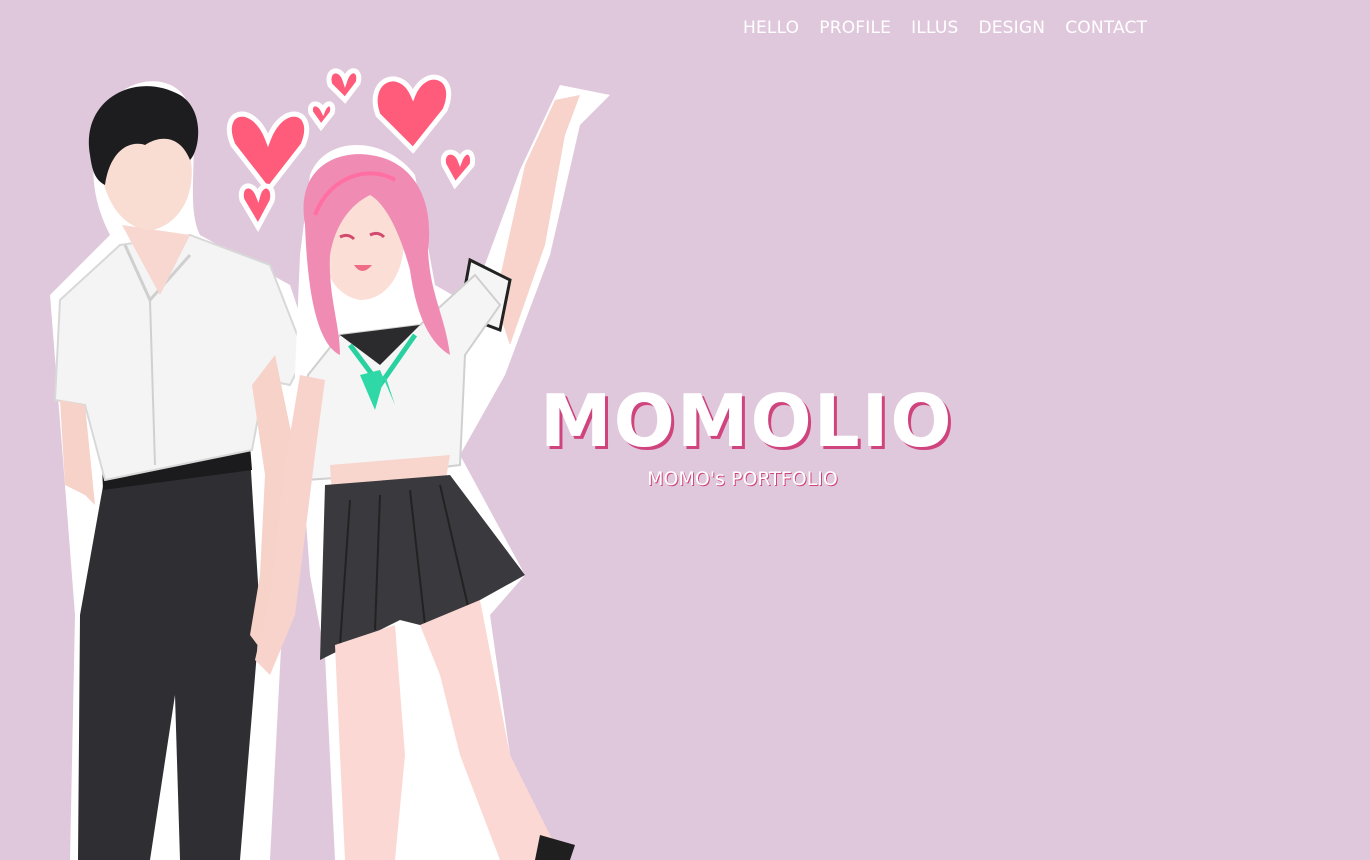  I want to click on nav-link-hello: HELLO, so click(771, 28).